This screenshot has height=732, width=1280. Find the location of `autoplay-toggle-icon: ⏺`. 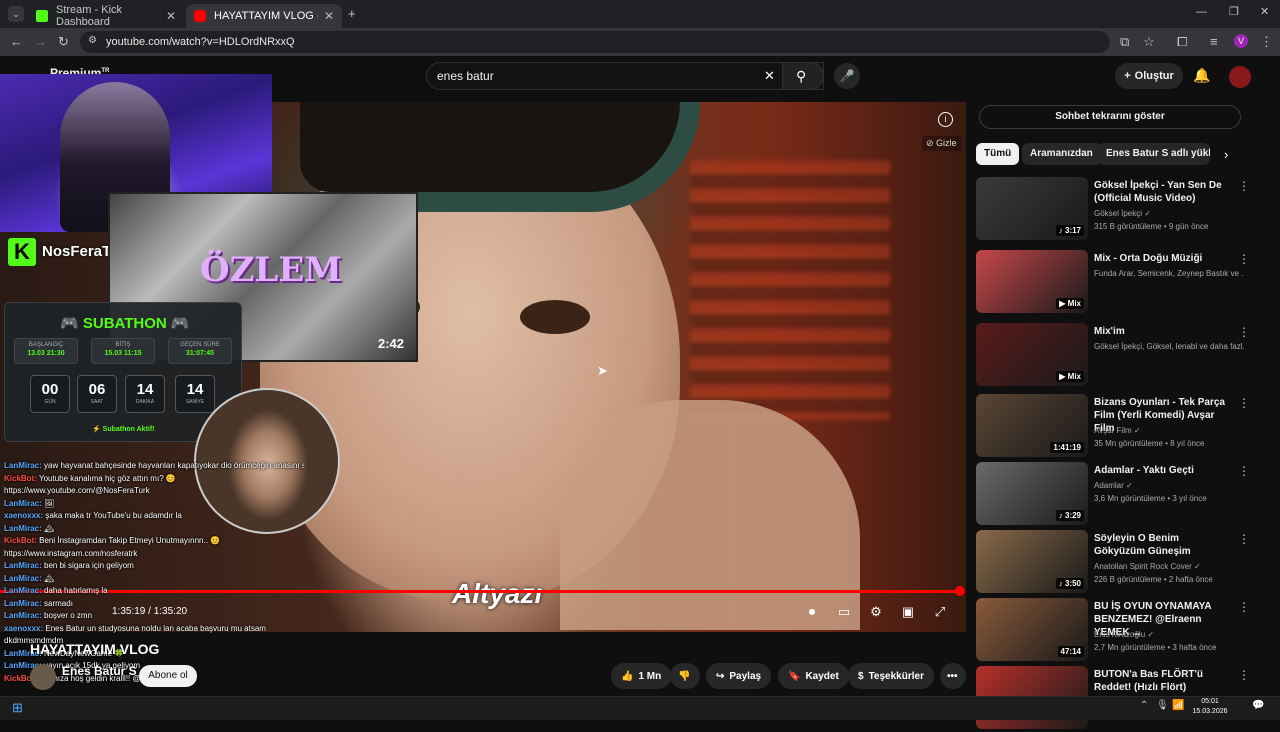

autoplay-toggle-icon: ⏺ is located at coordinates (812, 612).